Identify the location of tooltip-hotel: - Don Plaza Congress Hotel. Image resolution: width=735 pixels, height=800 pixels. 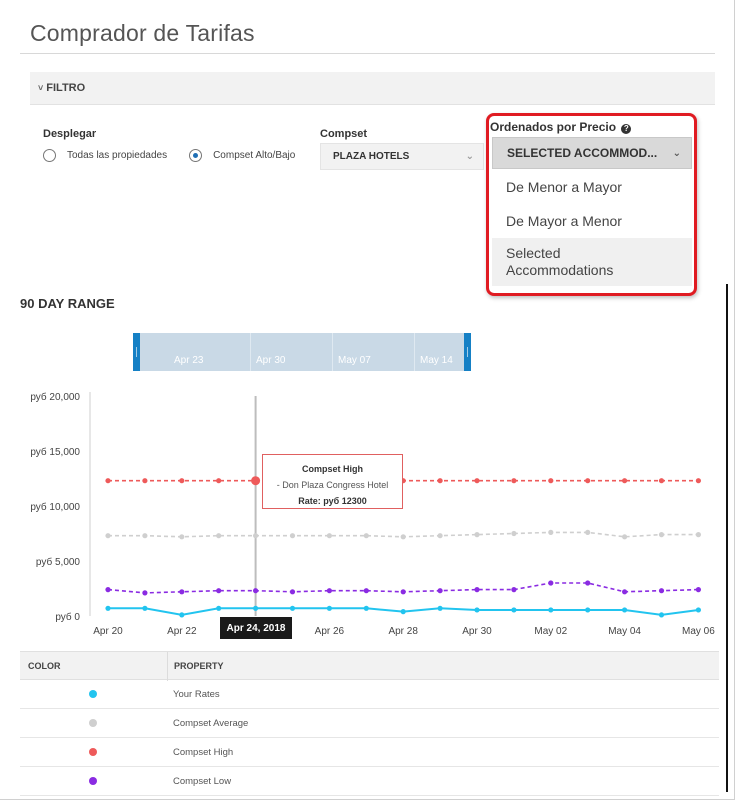
(332, 485).